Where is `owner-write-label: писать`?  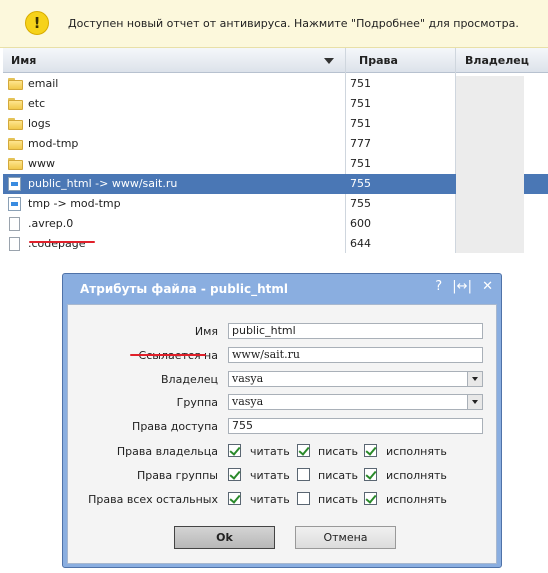 owner-write-label: писать is located at coordinates (338, 451).